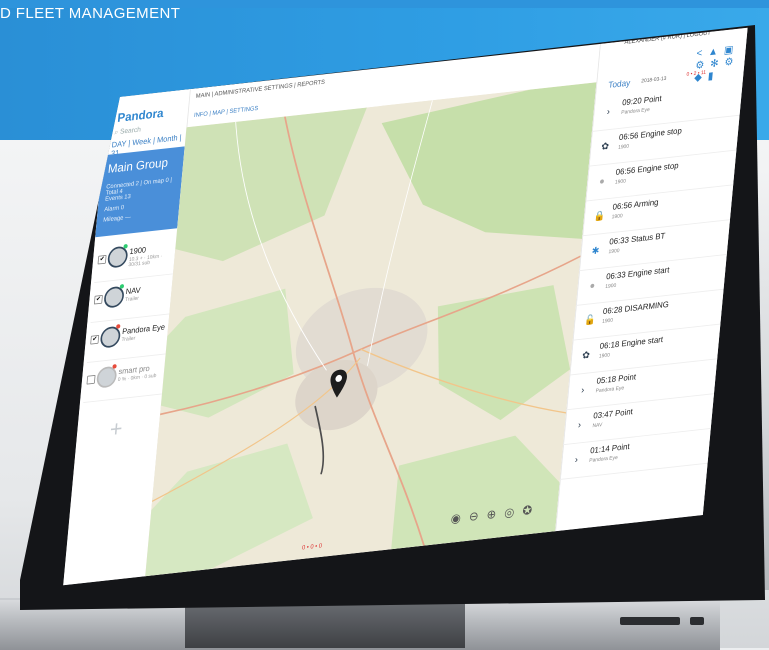 This screenshot has height=650, width=769. I want to click on bluetooth-icon: ✱, so click(595, 251).